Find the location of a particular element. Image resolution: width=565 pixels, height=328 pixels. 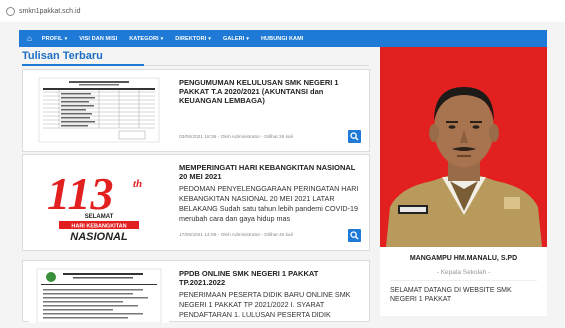

sidebar-divider is located at coordinates (463, 280).